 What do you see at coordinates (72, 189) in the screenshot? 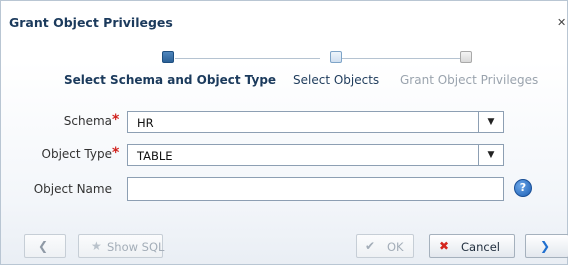
I see `object-name-label: Object Name` at bounding box center [72, 189].